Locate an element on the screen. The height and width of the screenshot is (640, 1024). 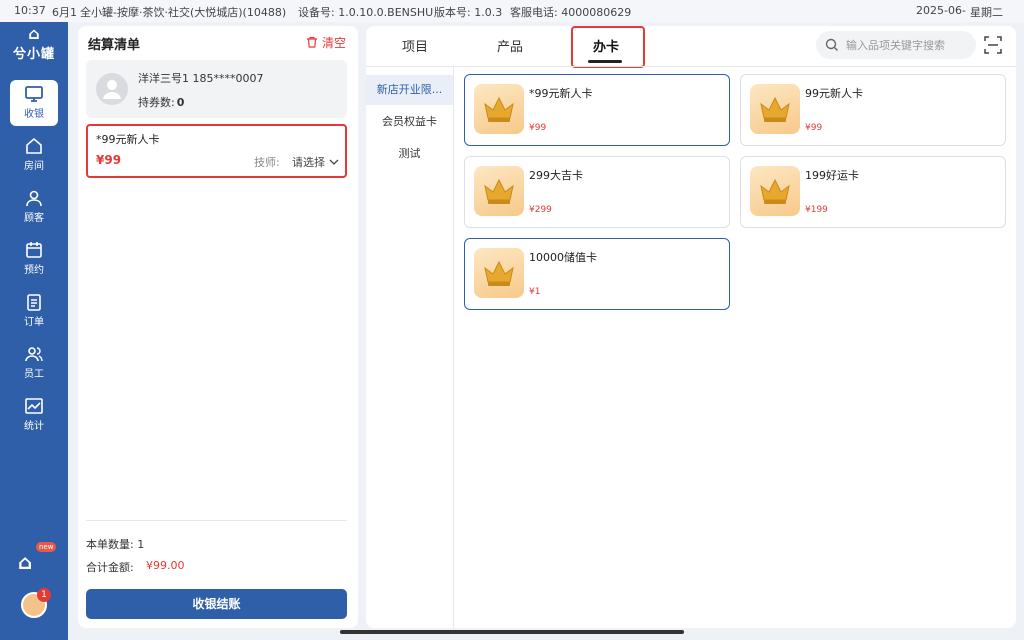
checkout-title: 结算清单 is located at coordinates (114, 45).